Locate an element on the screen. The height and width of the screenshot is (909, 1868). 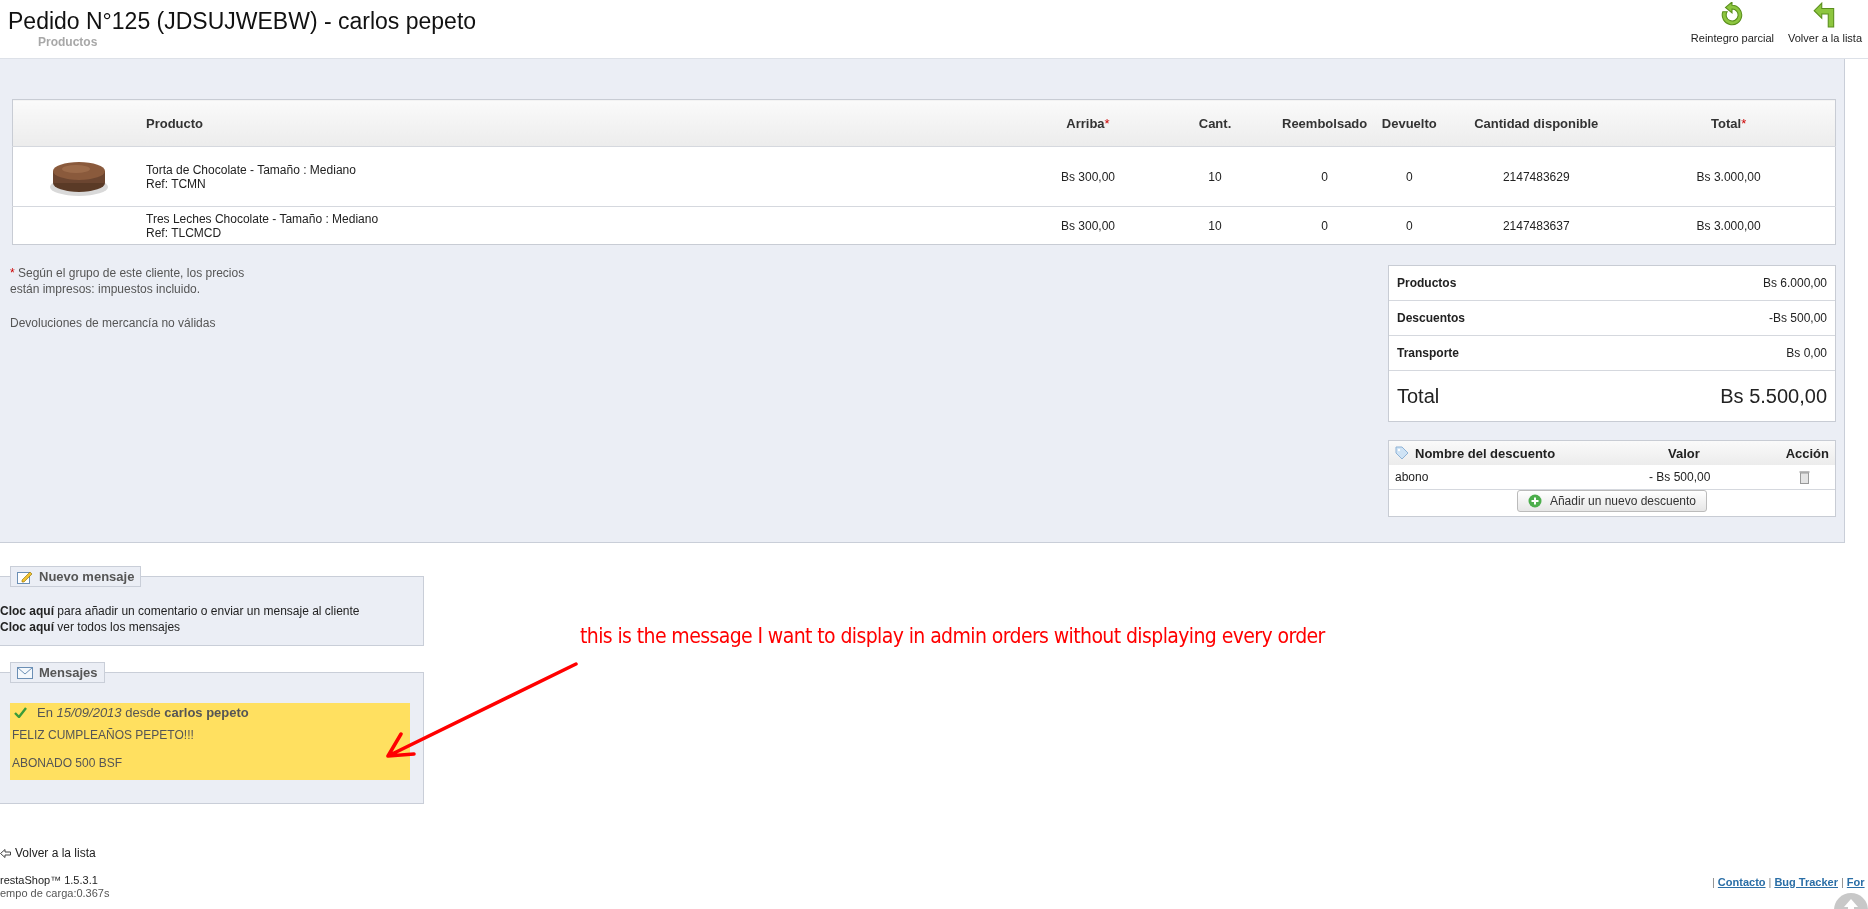
total-value: Bs 0,00 is located at coordinates (1806, 353).